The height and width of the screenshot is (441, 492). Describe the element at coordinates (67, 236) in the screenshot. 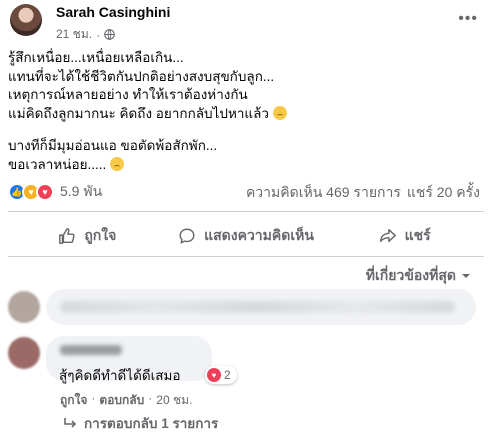

I see `thumbs-up-icon` at that location.